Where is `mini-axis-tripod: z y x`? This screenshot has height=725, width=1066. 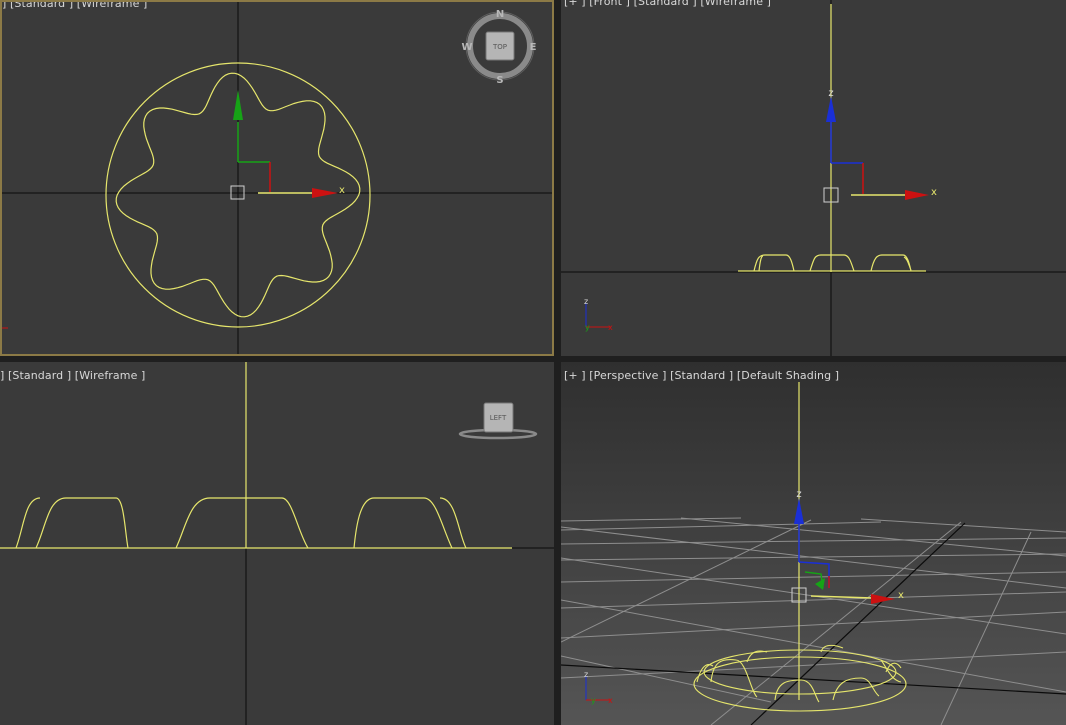
mini-axis-tripod: z y x is located at coordinates (598, 314).